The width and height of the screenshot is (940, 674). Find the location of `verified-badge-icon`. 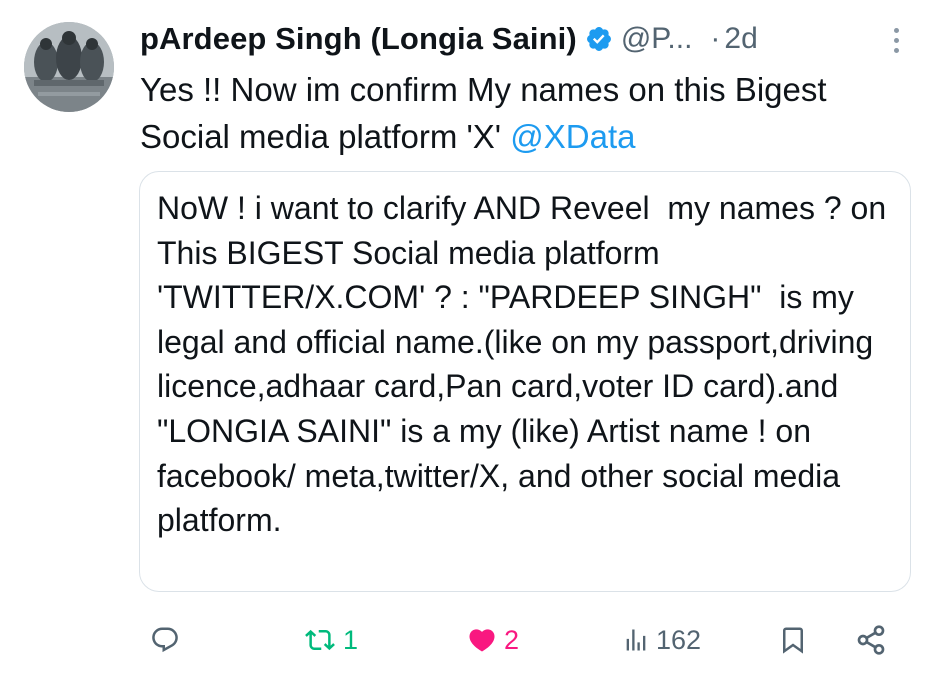

verified-badge-icon is located at coordinates (599, 39).